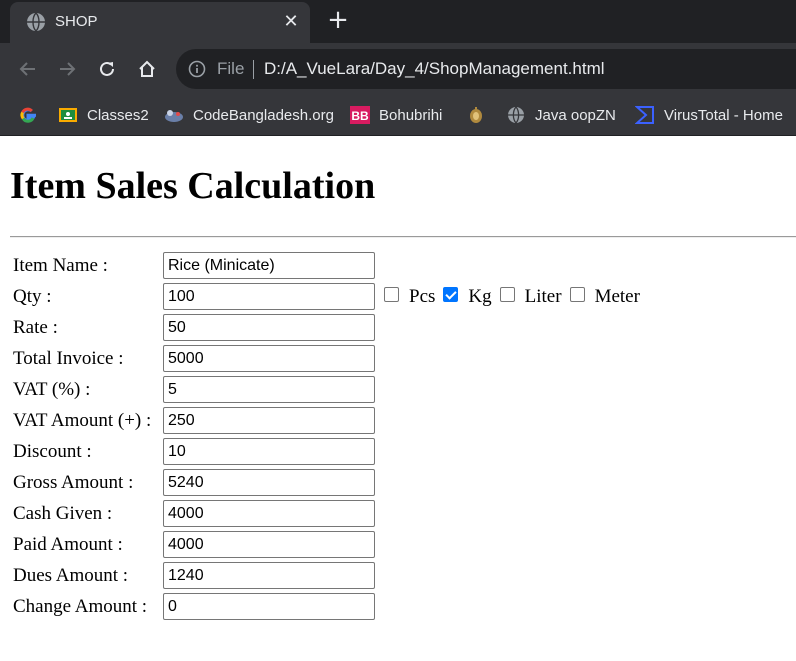  Describe the element at coordinates (193, 186) in the screenshot. I see `page-title: Item Sales Calculation` at that location.